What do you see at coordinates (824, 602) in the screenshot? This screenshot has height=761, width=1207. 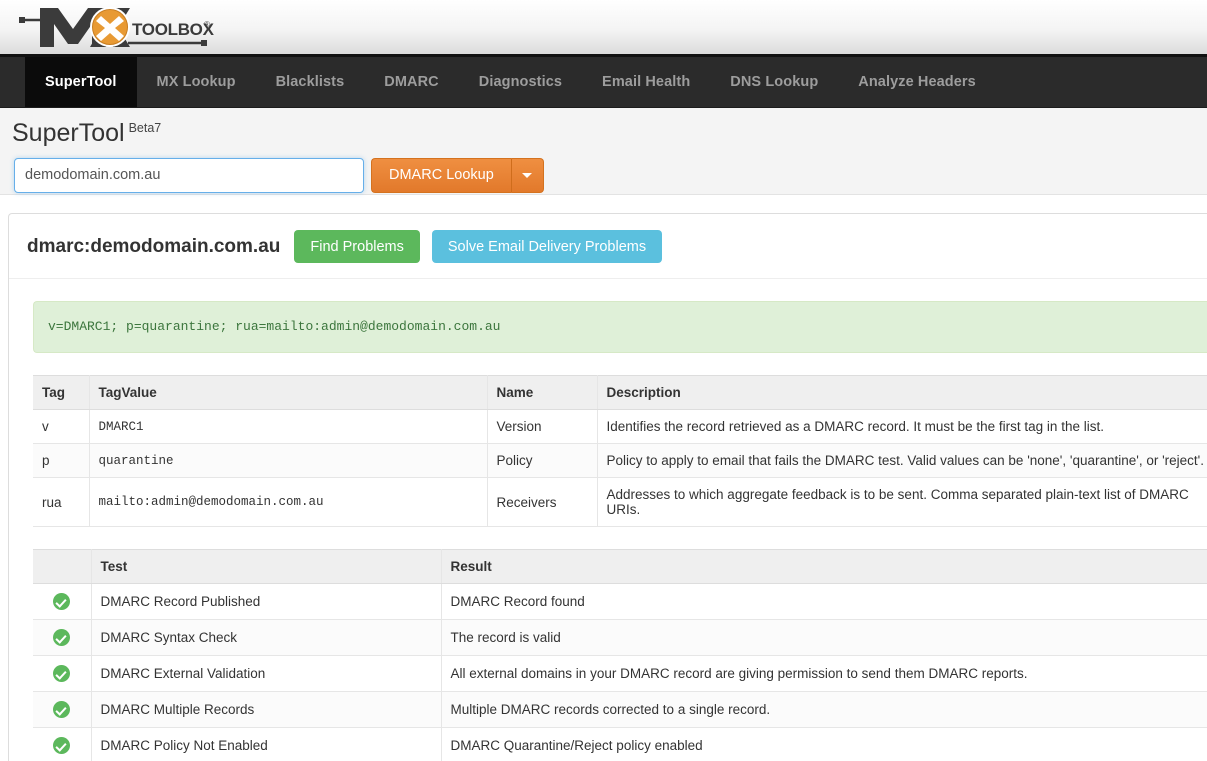 I see `cell-result: DMARC Record found` at bounding box center [824, 602].